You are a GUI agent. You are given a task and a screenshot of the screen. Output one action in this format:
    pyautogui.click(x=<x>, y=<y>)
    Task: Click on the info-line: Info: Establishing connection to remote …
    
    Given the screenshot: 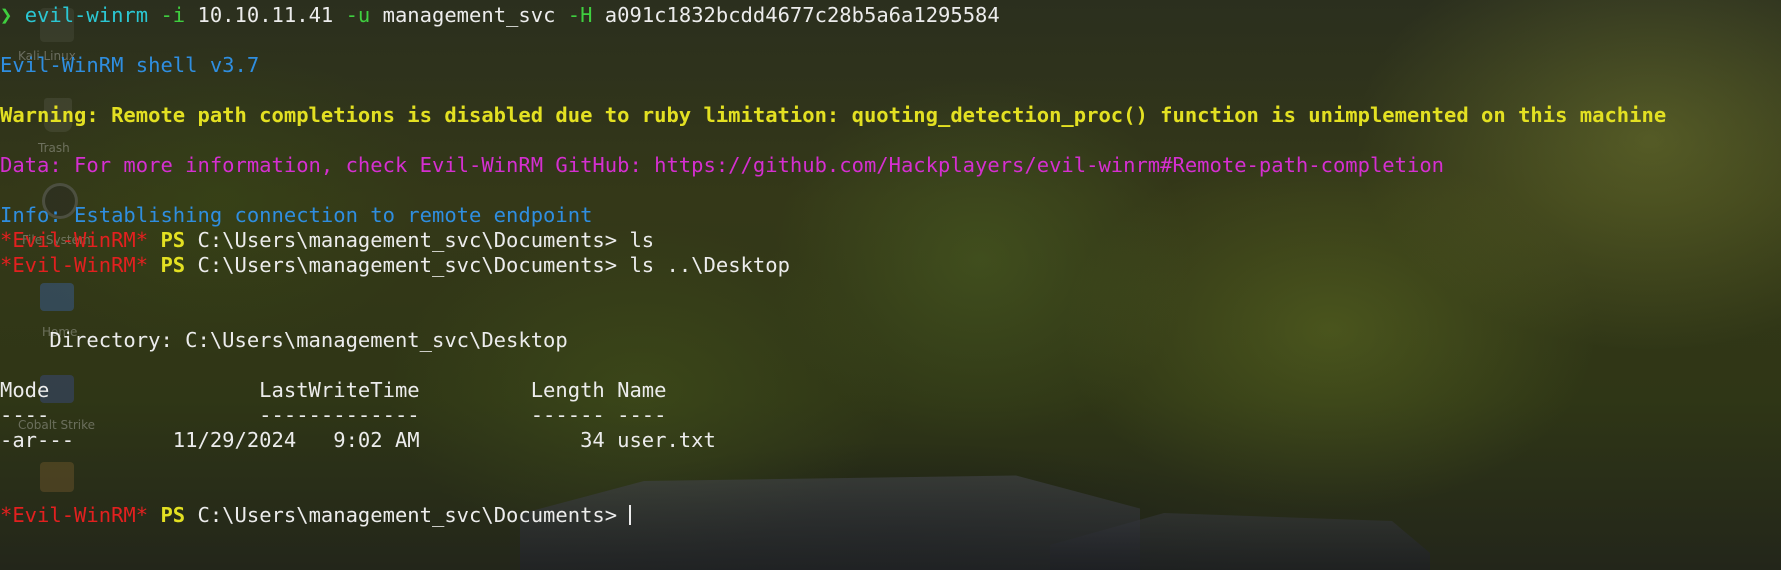 What is the action you would take?
    pyautogui.click(x=296, y=215)
    